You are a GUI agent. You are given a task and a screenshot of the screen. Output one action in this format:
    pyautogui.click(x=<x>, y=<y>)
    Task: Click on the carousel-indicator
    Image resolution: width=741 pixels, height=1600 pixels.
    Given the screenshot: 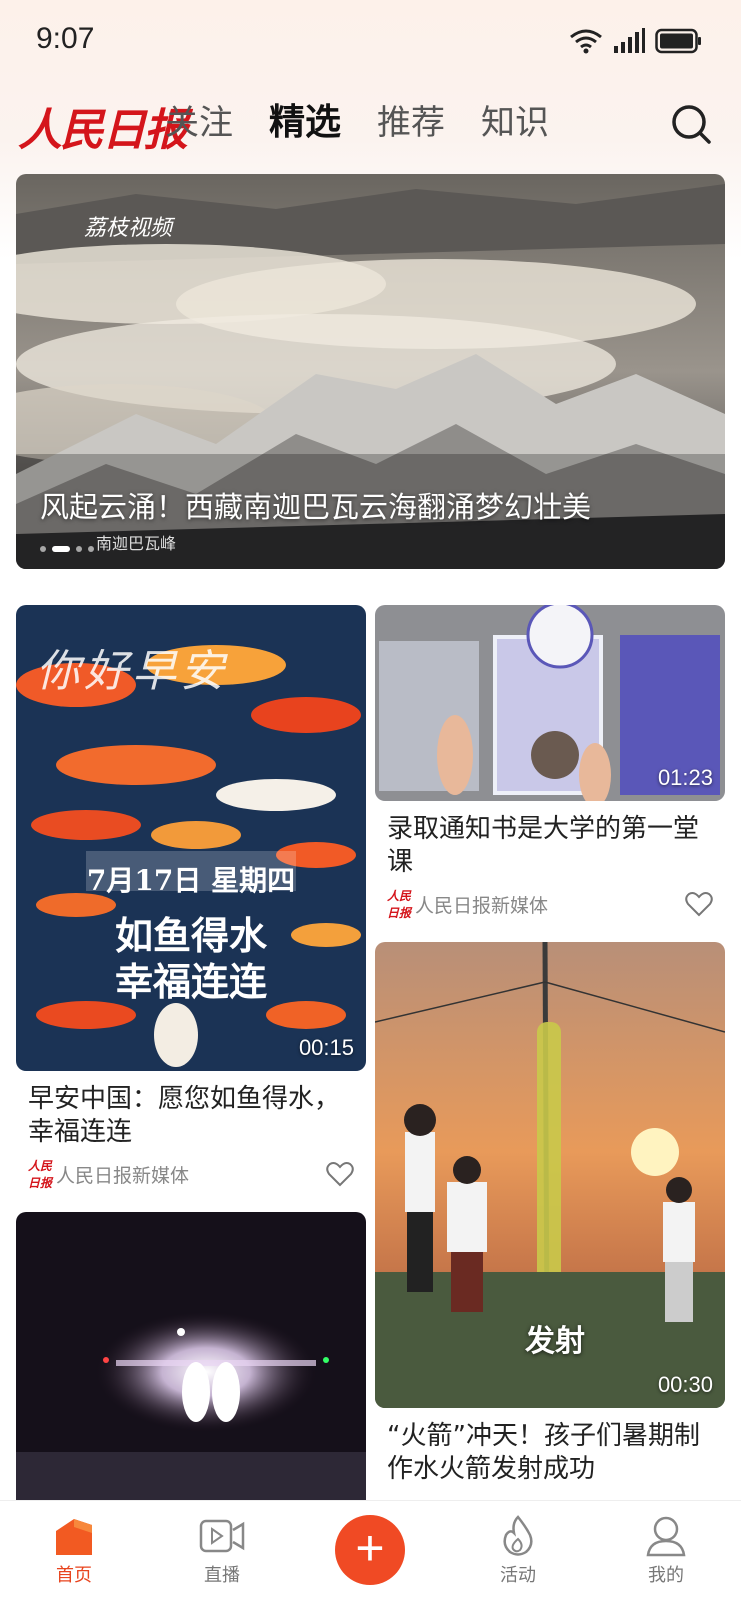 What is the action you would take?
    pyautogui.click(x=67, y=549)
    